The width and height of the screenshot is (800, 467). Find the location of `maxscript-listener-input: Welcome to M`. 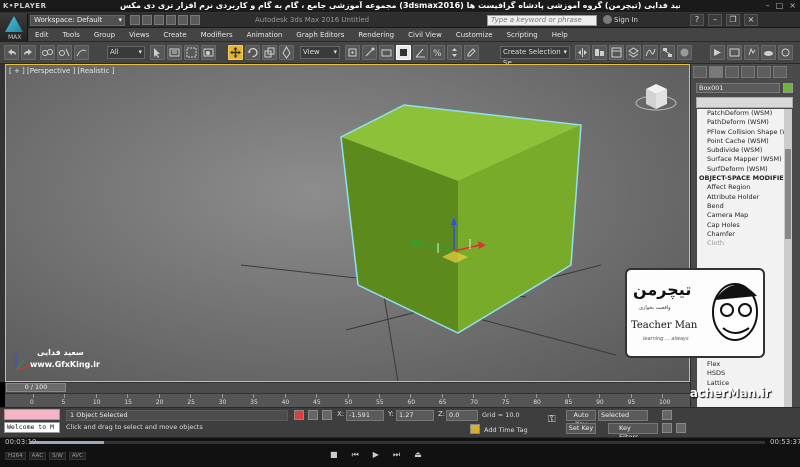

maxscript-listener-input: Welcome to M is located at coordinates (32, 427).